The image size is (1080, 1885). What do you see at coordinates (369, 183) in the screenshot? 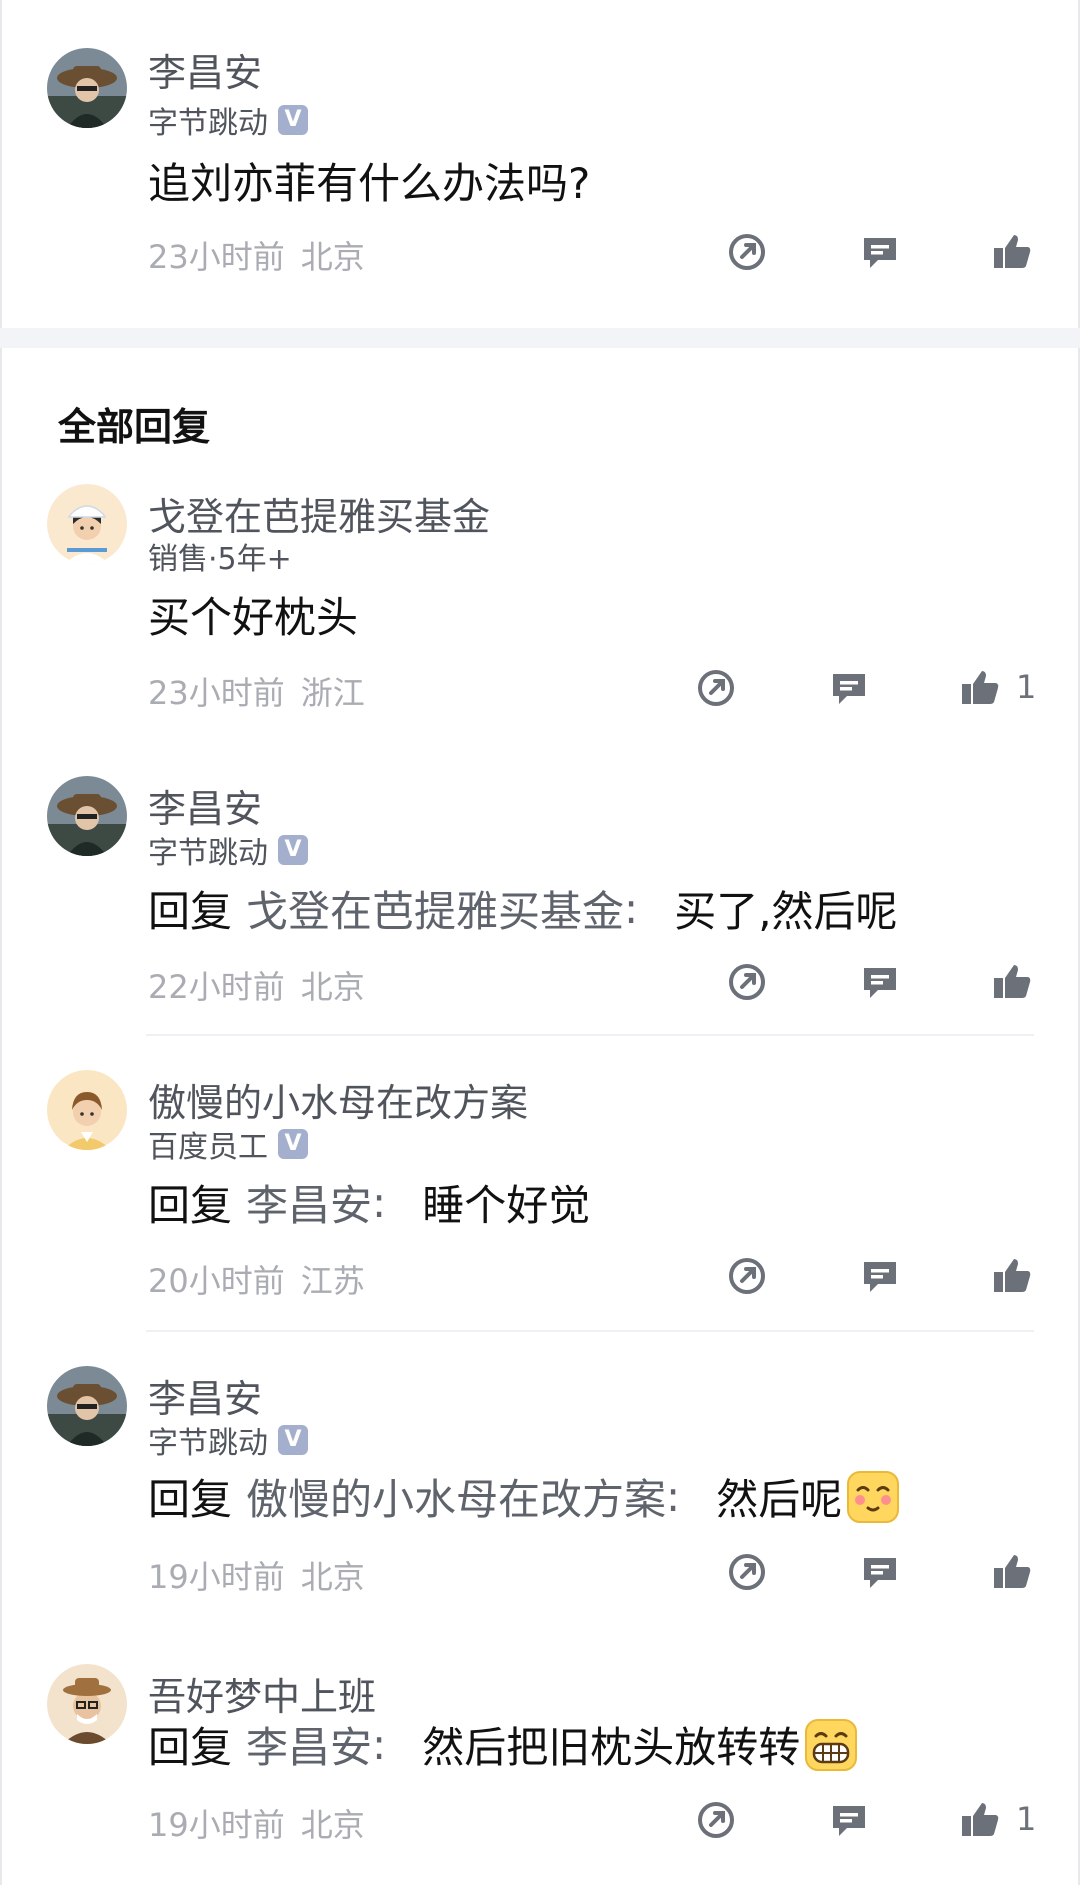
I see `comment-text: 追刘亦菲有什么办法吗?` at bounding box center [369, 183].